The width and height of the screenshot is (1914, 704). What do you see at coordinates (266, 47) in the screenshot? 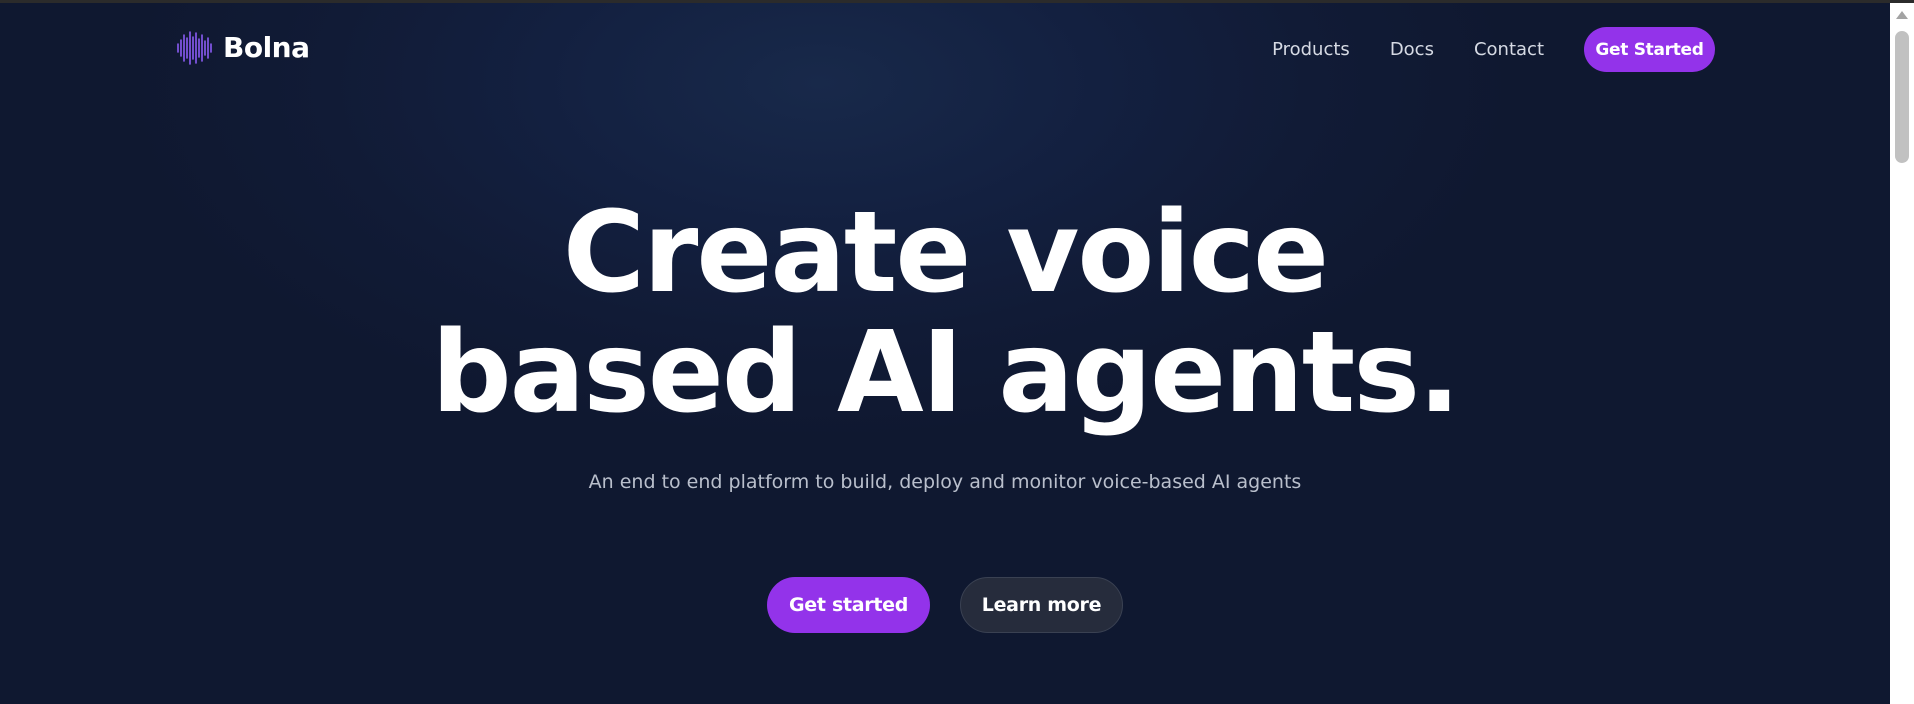
I see `brand-name: Bolna` at bounding box center [266, 47].